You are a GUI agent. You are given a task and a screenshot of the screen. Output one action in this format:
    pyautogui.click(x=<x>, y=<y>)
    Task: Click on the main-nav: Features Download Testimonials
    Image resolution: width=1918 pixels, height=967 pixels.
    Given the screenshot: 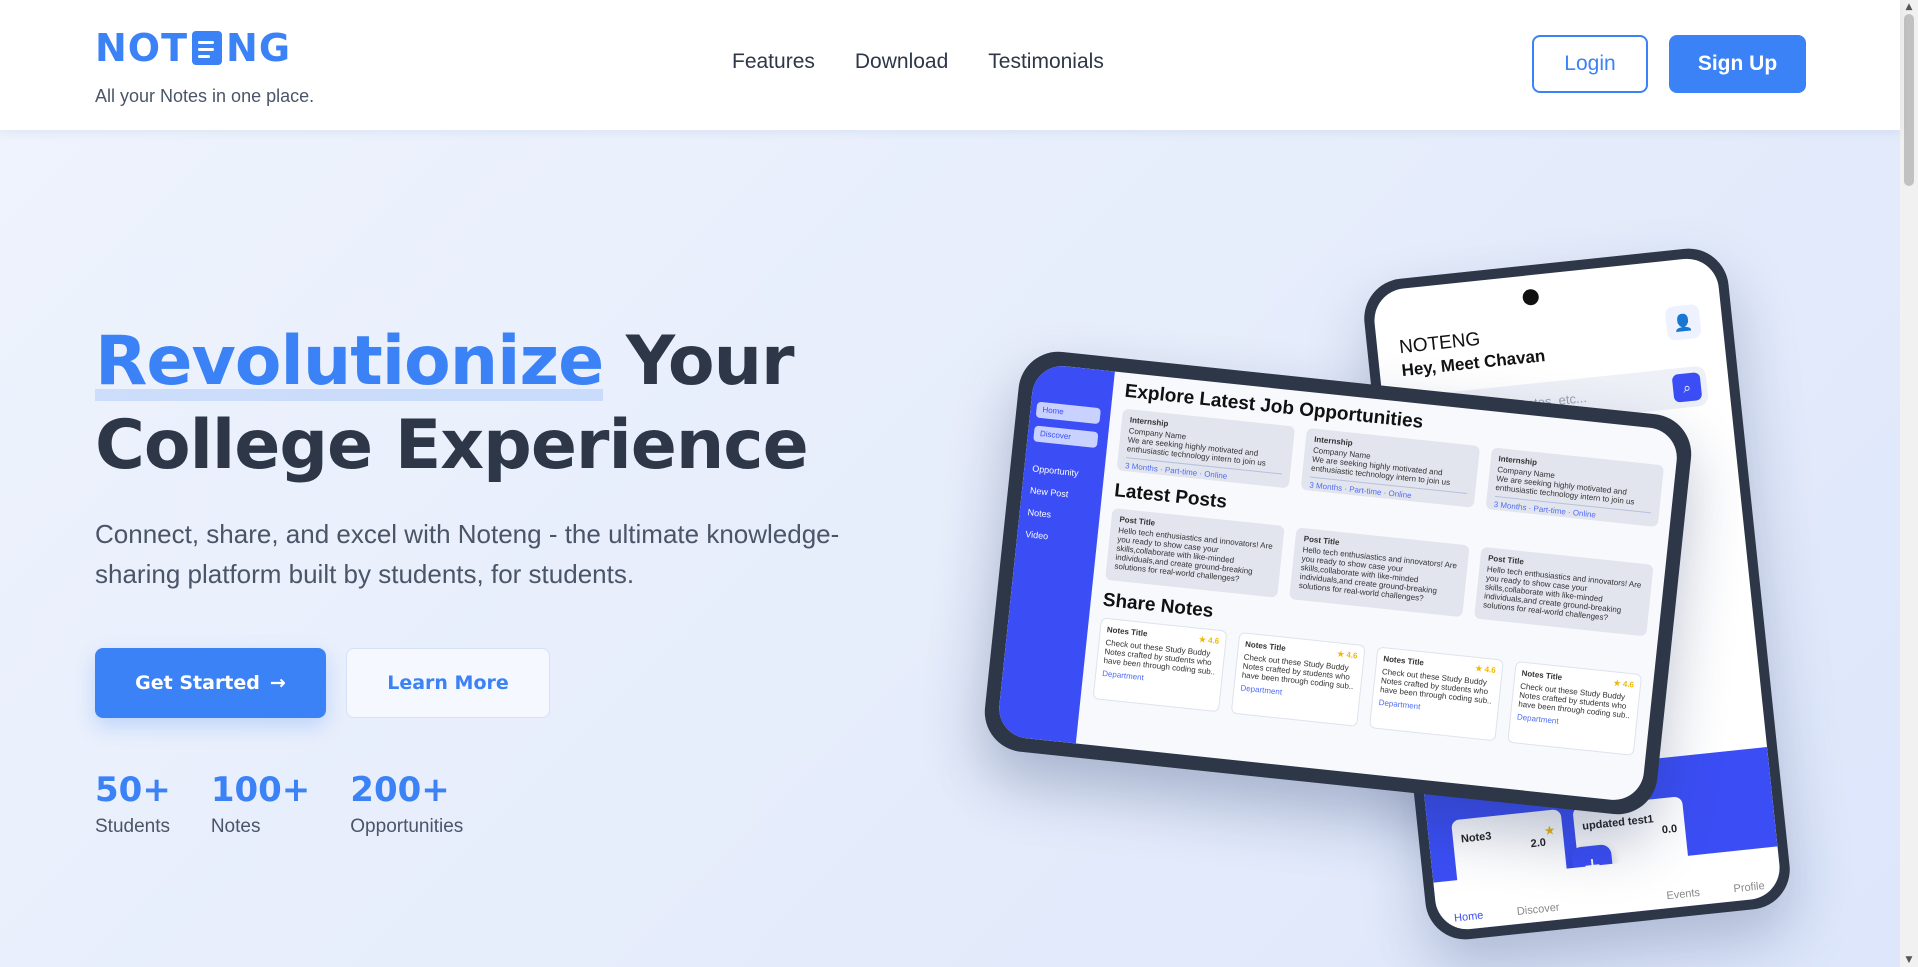 What is the action you would take?
    pyautogui.click(x=918, y=62)
    